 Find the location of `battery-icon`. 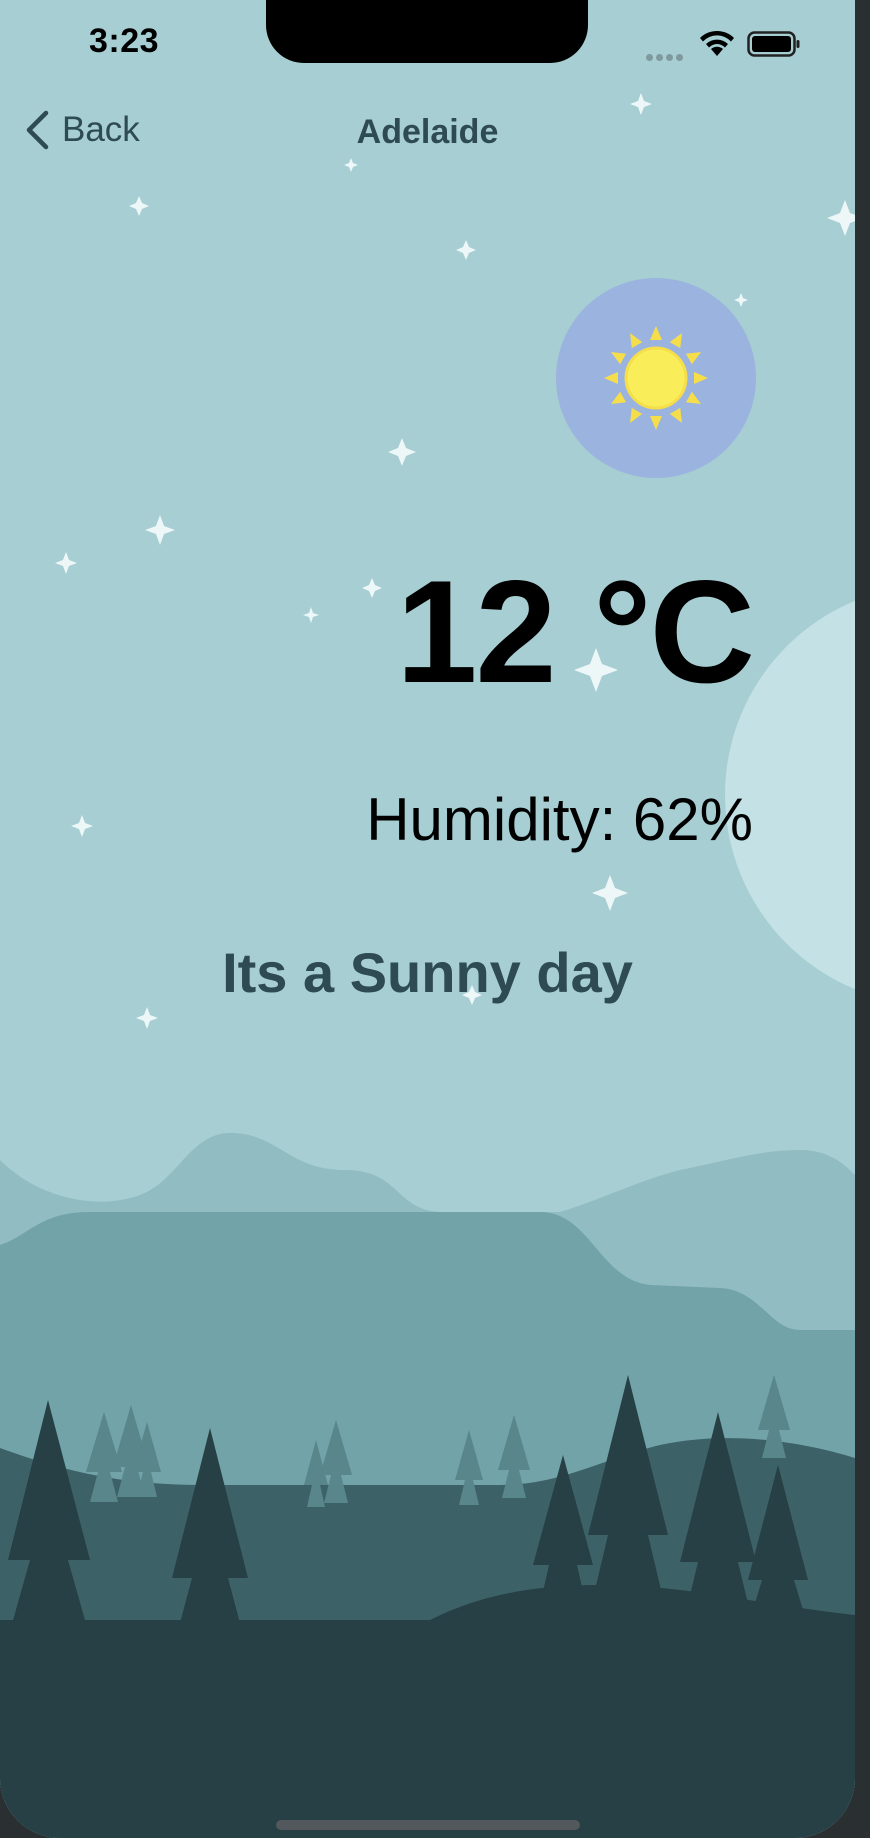

battery-icon is located at coordinates (773, 44).